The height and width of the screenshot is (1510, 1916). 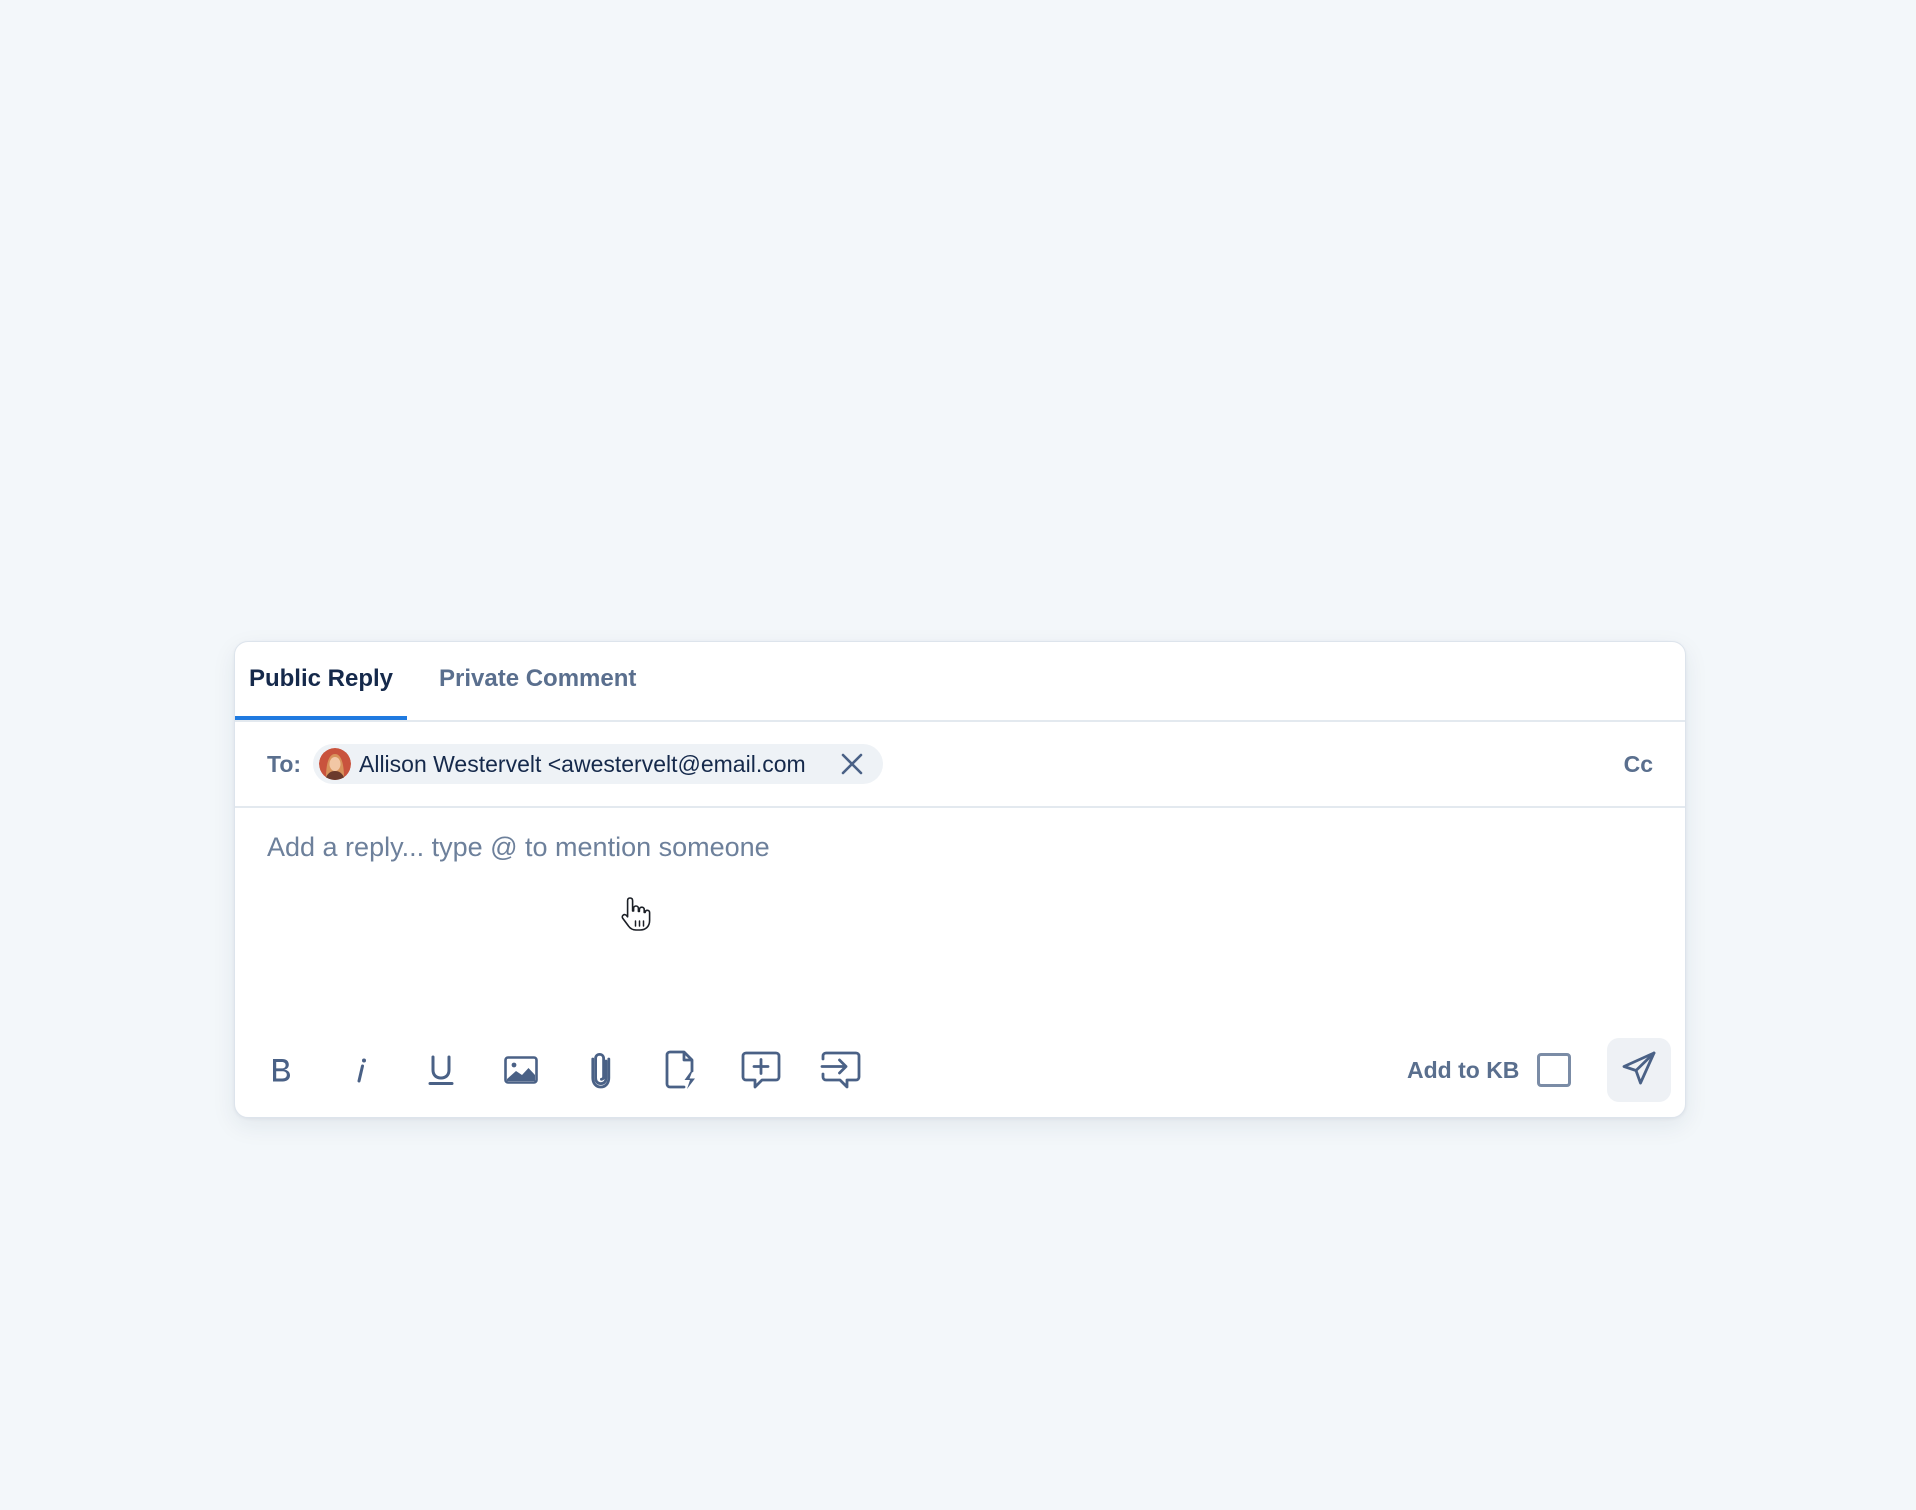 I want to click on image-icon, so click(x=521, y=1070).